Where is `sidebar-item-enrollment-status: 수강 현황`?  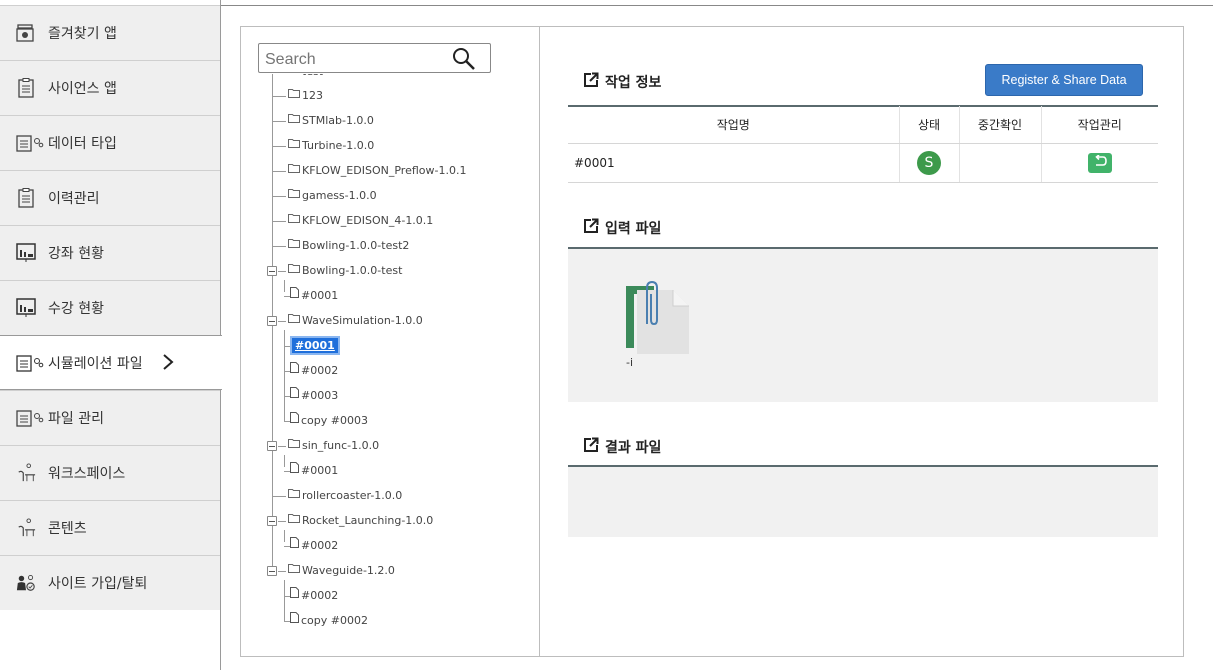 sidebar-item-enrollment-status: 수강 현황 is located at coordinates (110, 307).